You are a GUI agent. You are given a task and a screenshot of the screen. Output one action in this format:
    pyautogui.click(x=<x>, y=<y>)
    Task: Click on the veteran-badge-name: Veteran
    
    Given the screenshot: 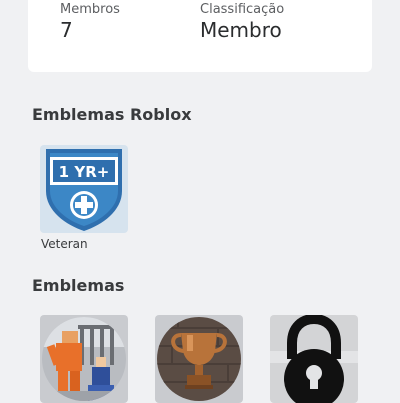 What is the action you would take?
    pyautogui.click(x=64, y=244)
    